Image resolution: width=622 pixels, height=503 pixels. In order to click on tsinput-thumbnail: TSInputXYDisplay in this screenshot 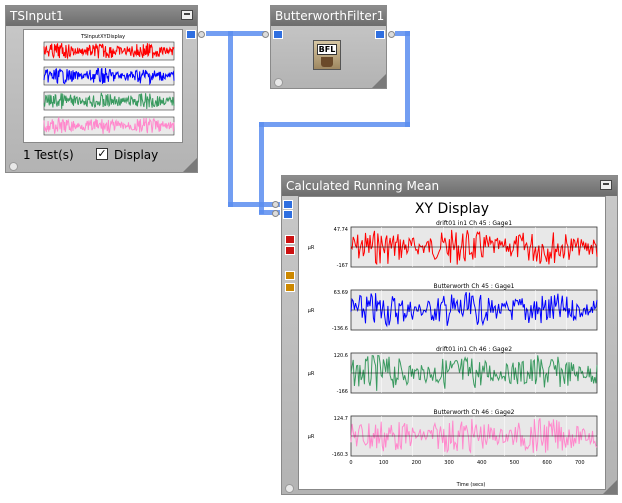, I will do `click(103, 86)`.